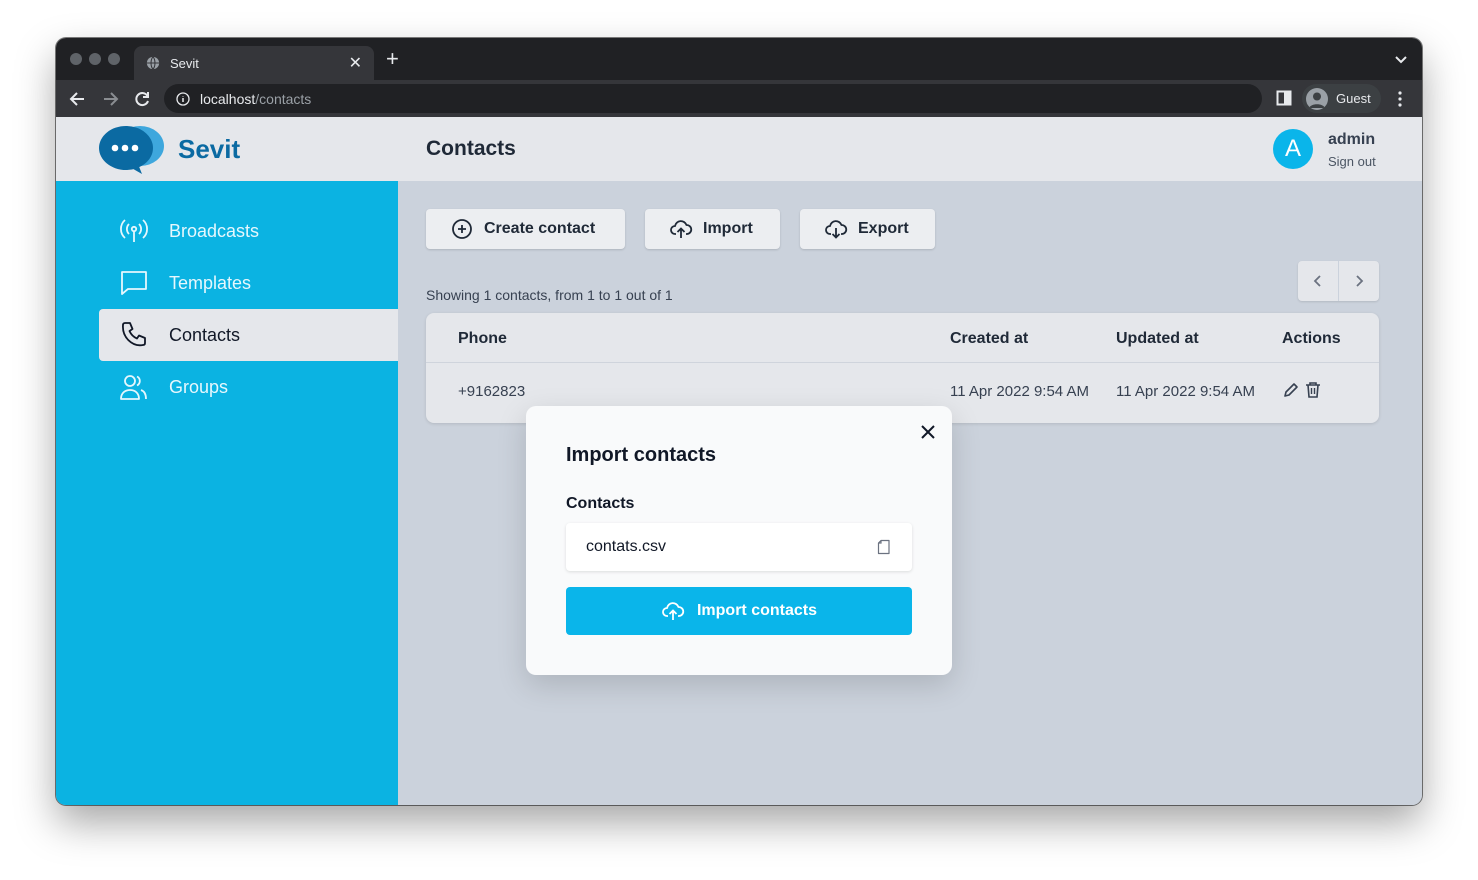  Describe the element at coordinates (1353, 98) in the screenshot. I see `profile-label: Guest` at that location.